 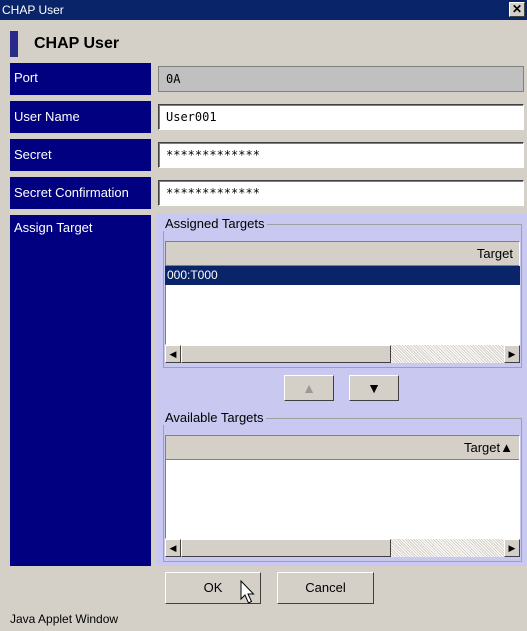 I want to click on arrow-up-icon: ▲, so click(x=309, y=388).